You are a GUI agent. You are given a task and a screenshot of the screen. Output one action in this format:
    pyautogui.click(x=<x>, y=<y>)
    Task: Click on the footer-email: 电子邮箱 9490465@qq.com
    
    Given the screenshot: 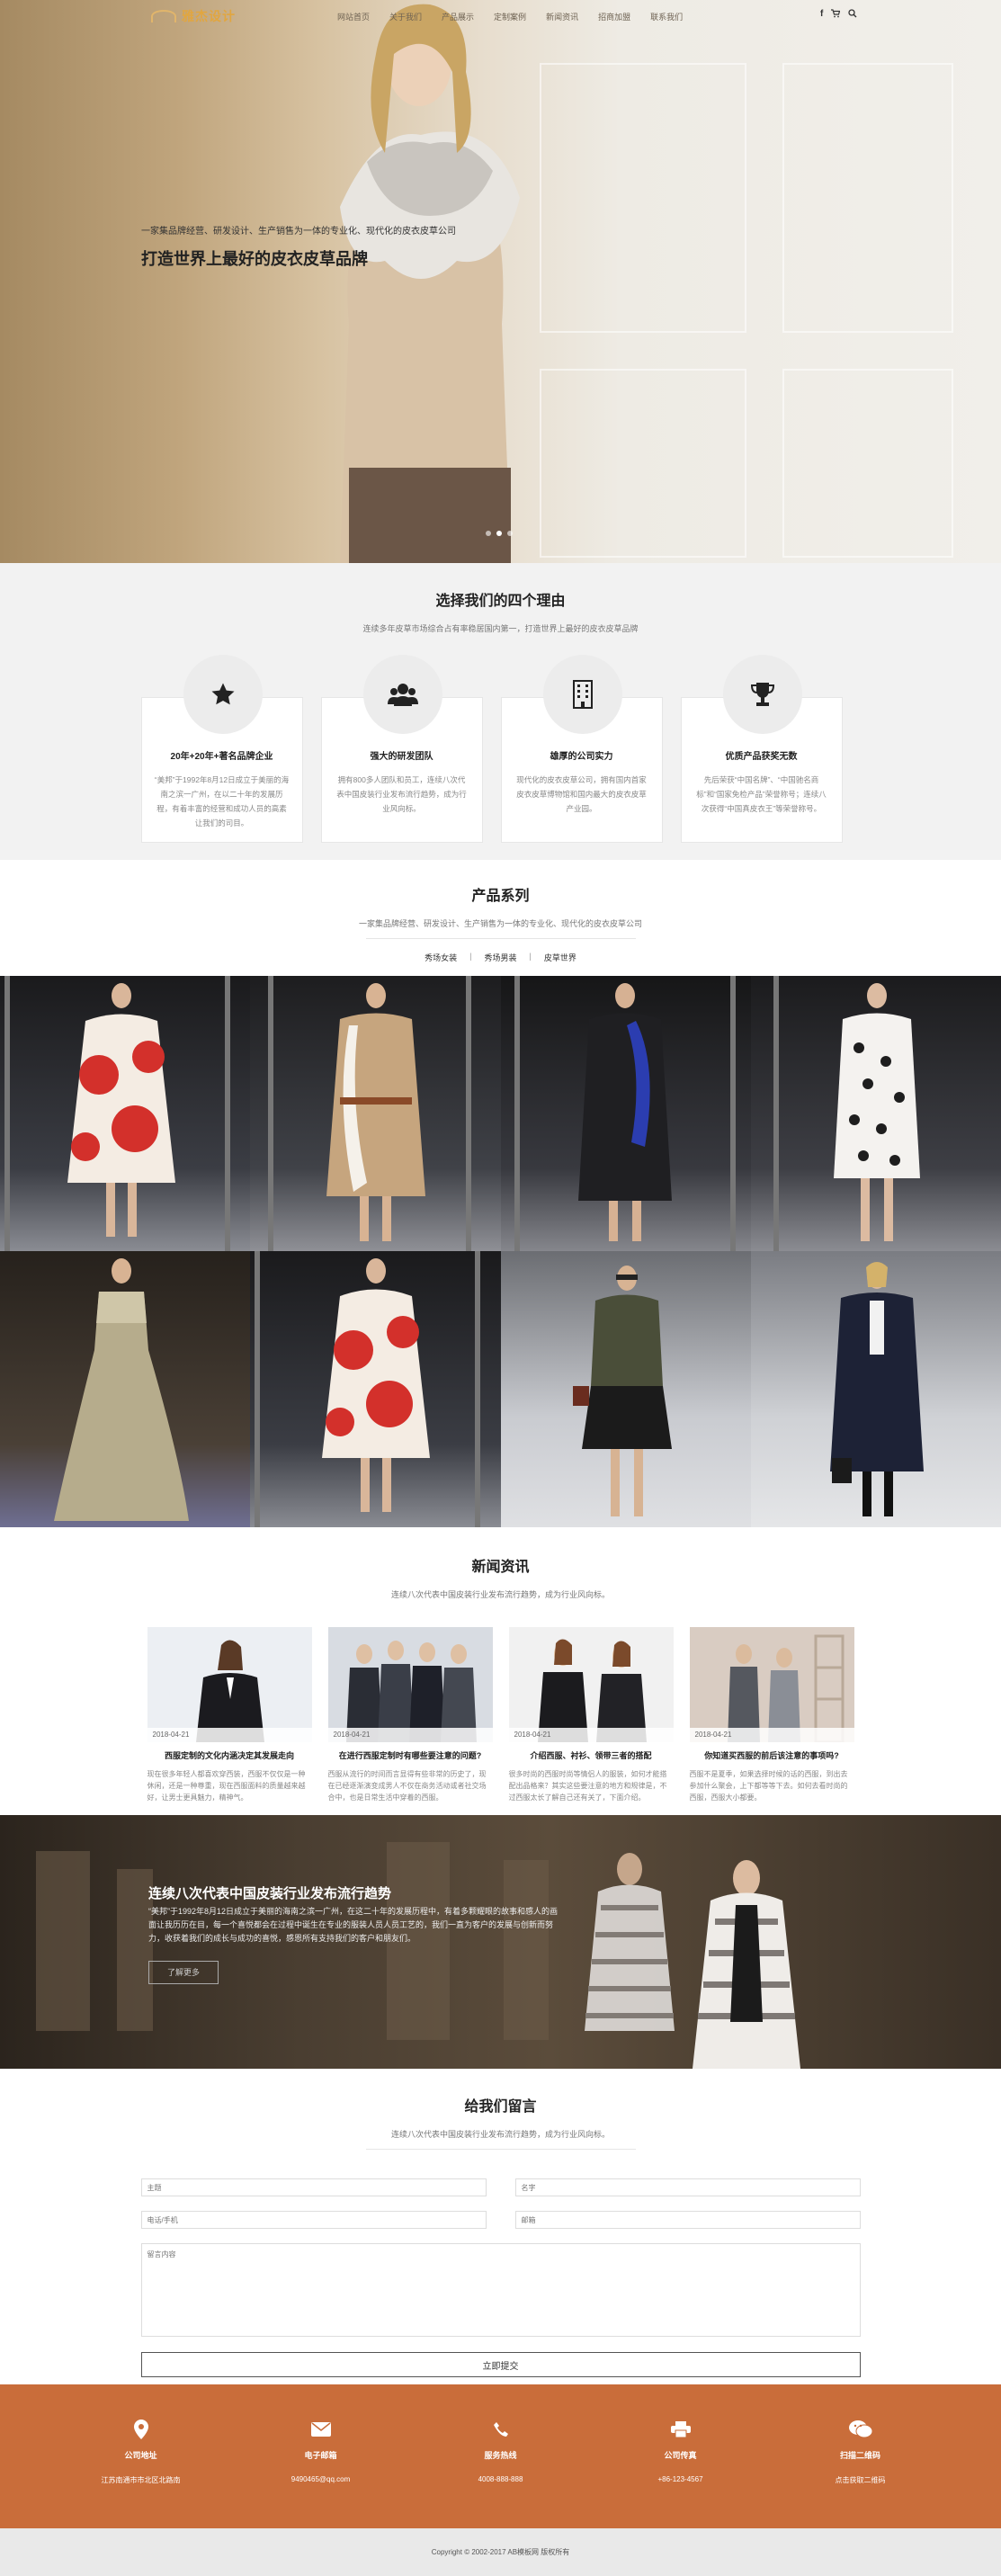 What is the action you would take?
    pyautogui.click(x=321, y=2473)
    